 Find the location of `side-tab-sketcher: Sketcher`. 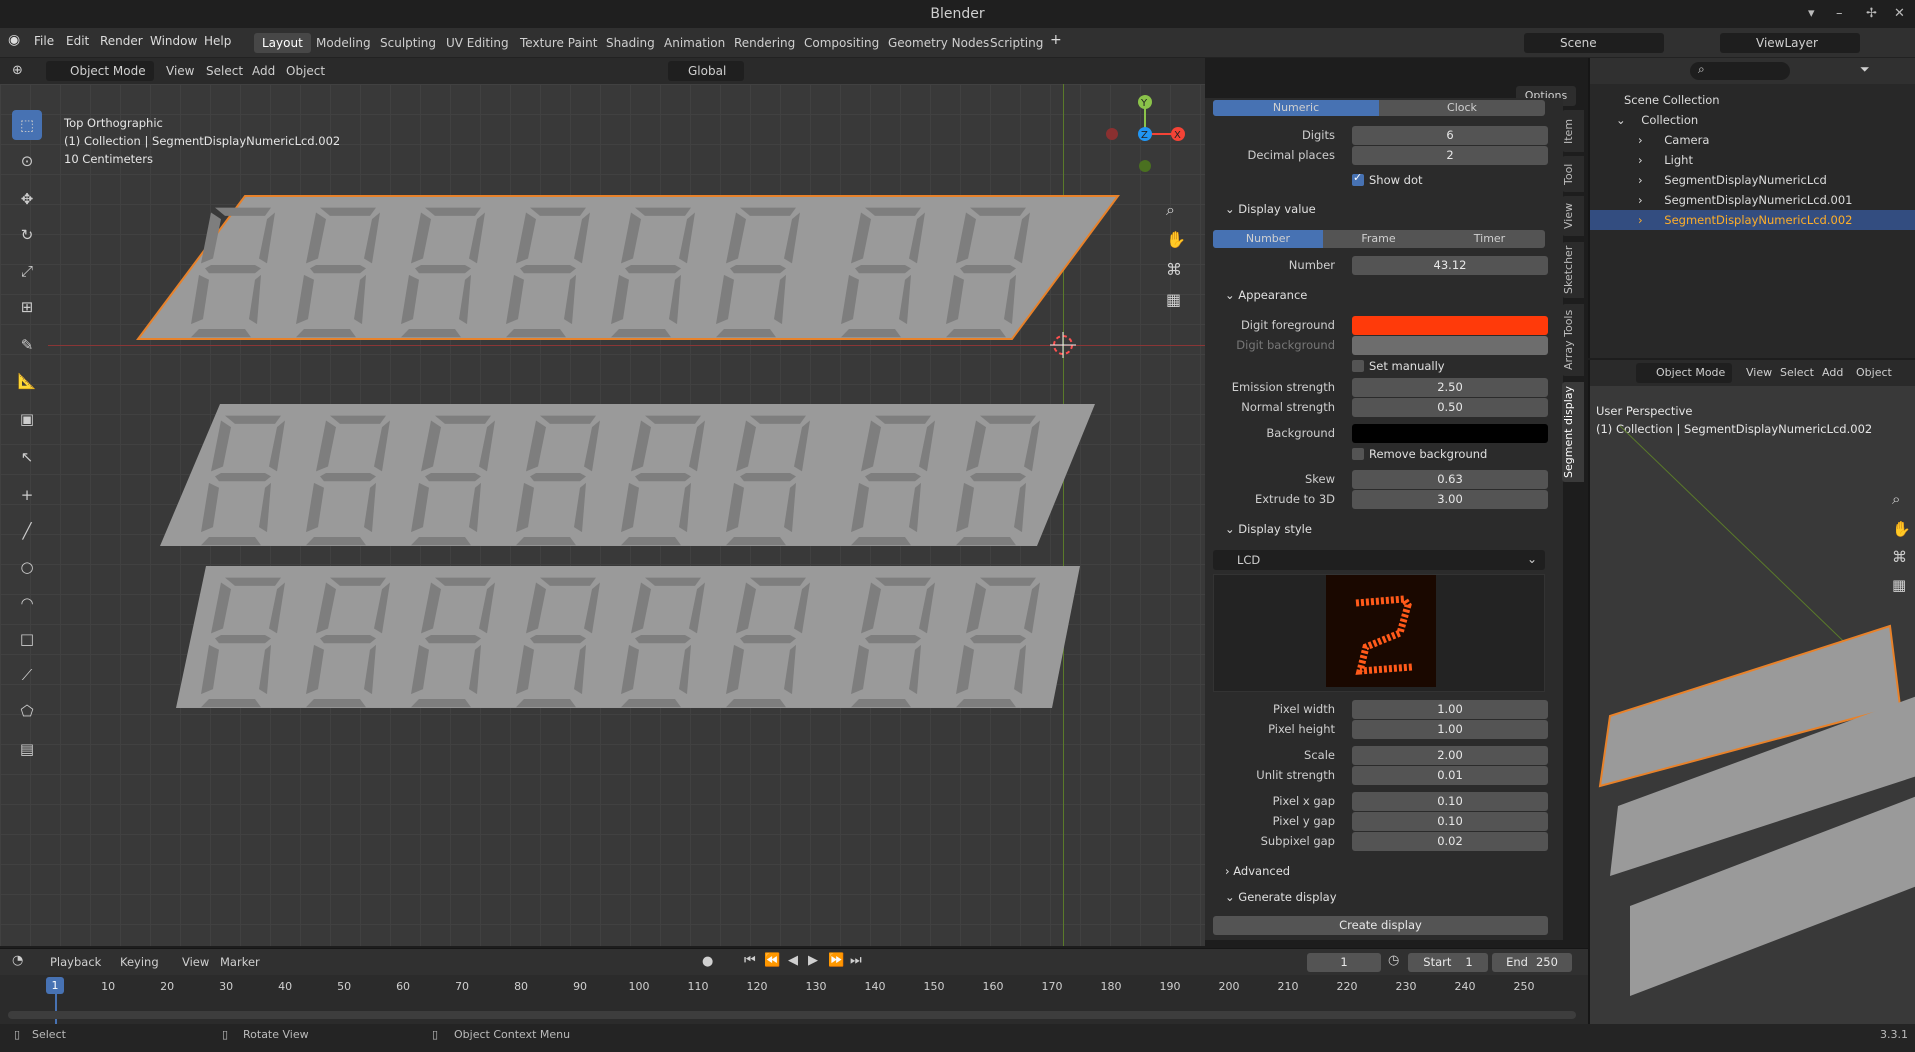

side-tab-sketcher: Sketcher is located at coordinates (1573, 270).